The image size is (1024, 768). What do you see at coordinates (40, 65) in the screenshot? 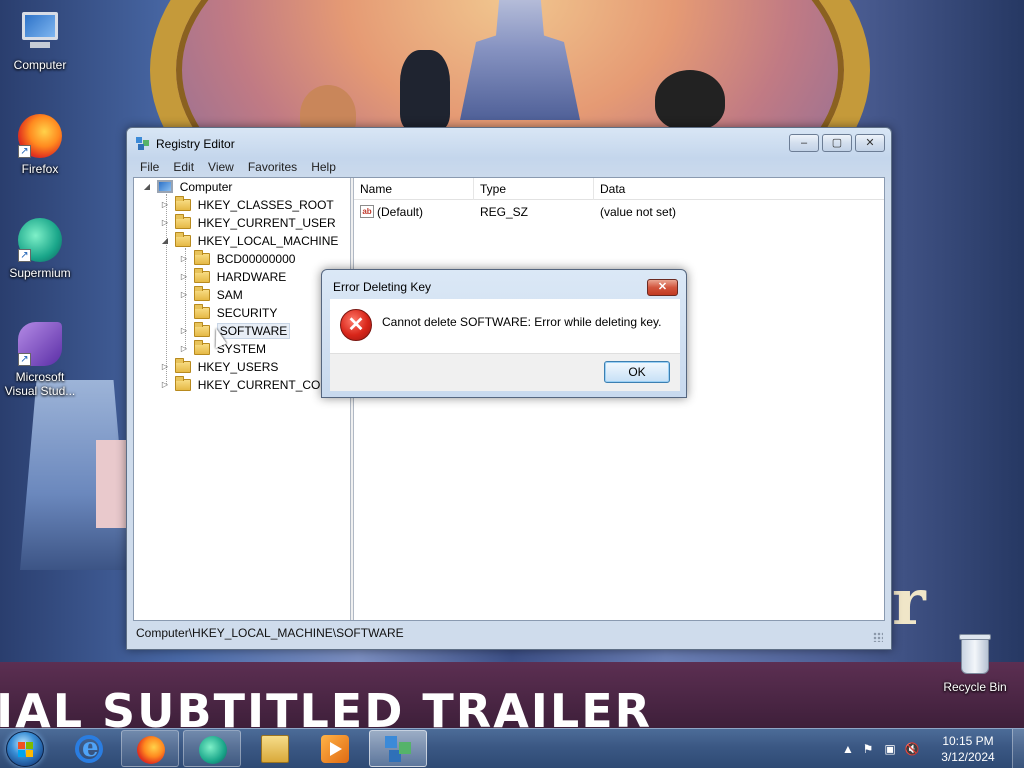
I see `desktop-icon-label: Computer` at bounding box center [40, 65].